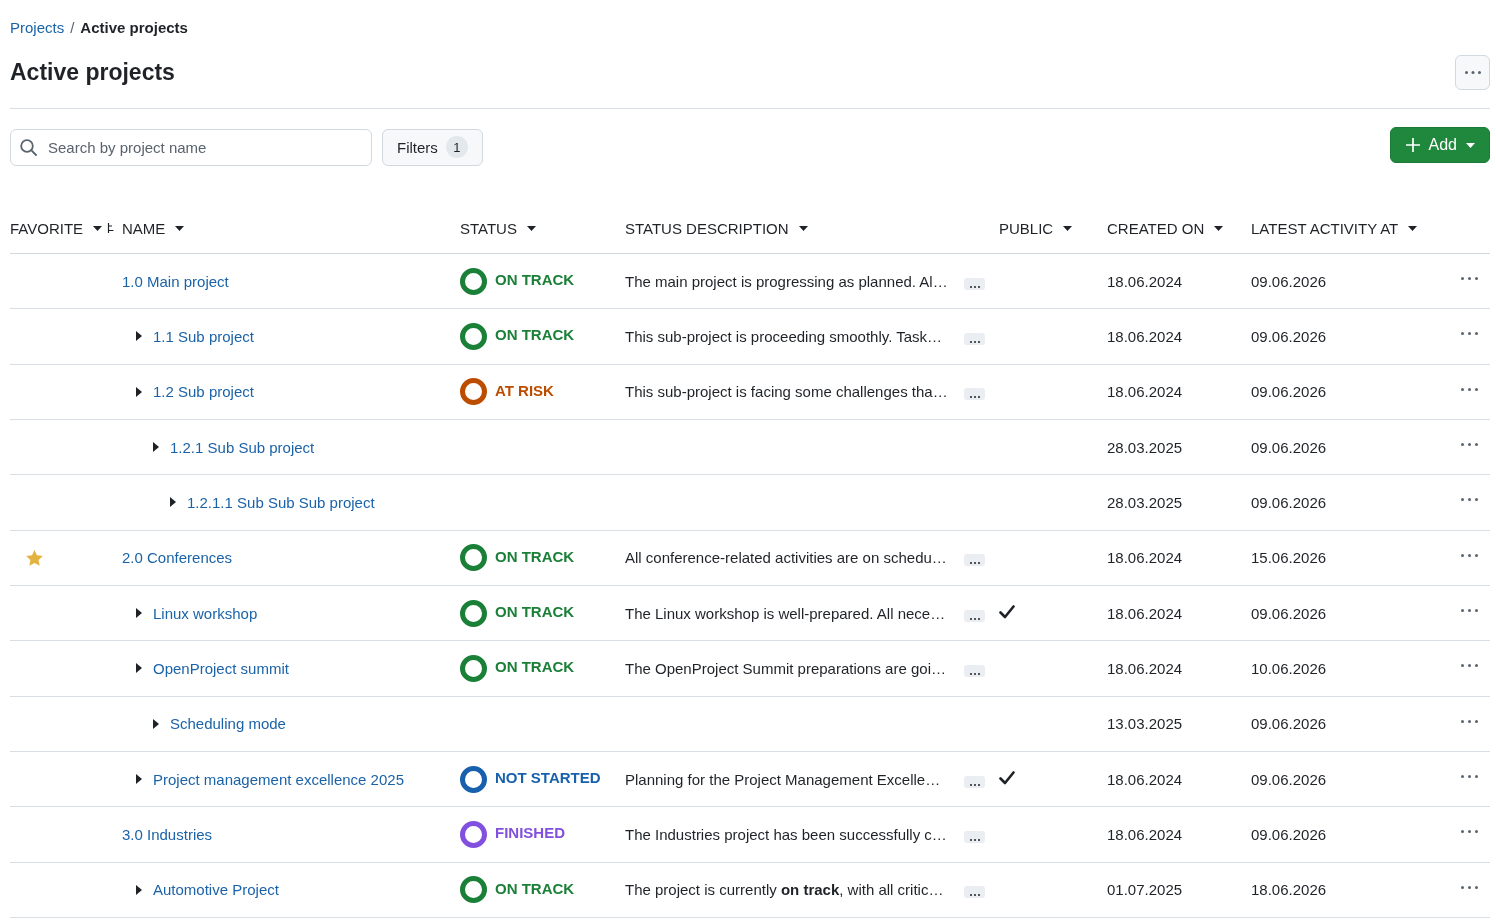 This screenshot has height=920, width=1496. I want to click on search-field: Search by project name, so click(191, 147).